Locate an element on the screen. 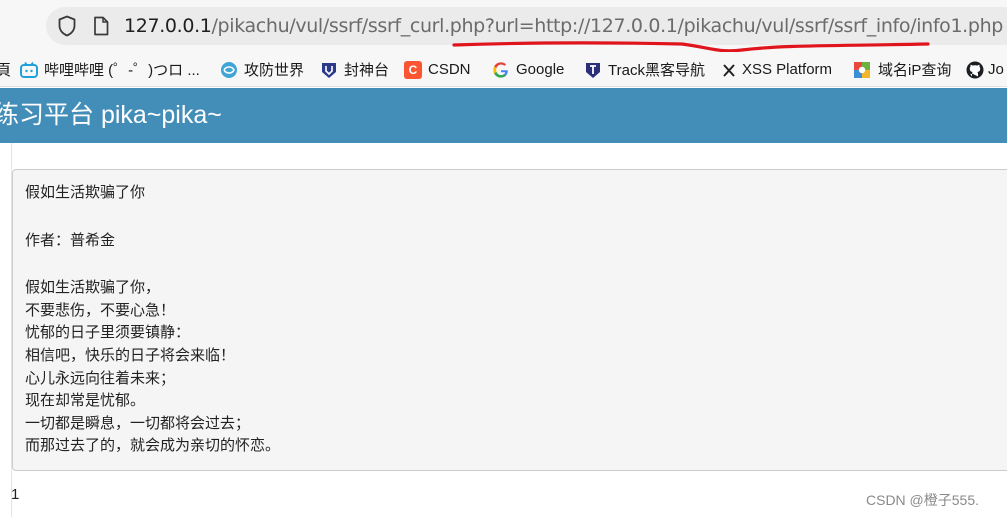  bookmark-track: Track黑客导航 is located at coordinates (644, 69).